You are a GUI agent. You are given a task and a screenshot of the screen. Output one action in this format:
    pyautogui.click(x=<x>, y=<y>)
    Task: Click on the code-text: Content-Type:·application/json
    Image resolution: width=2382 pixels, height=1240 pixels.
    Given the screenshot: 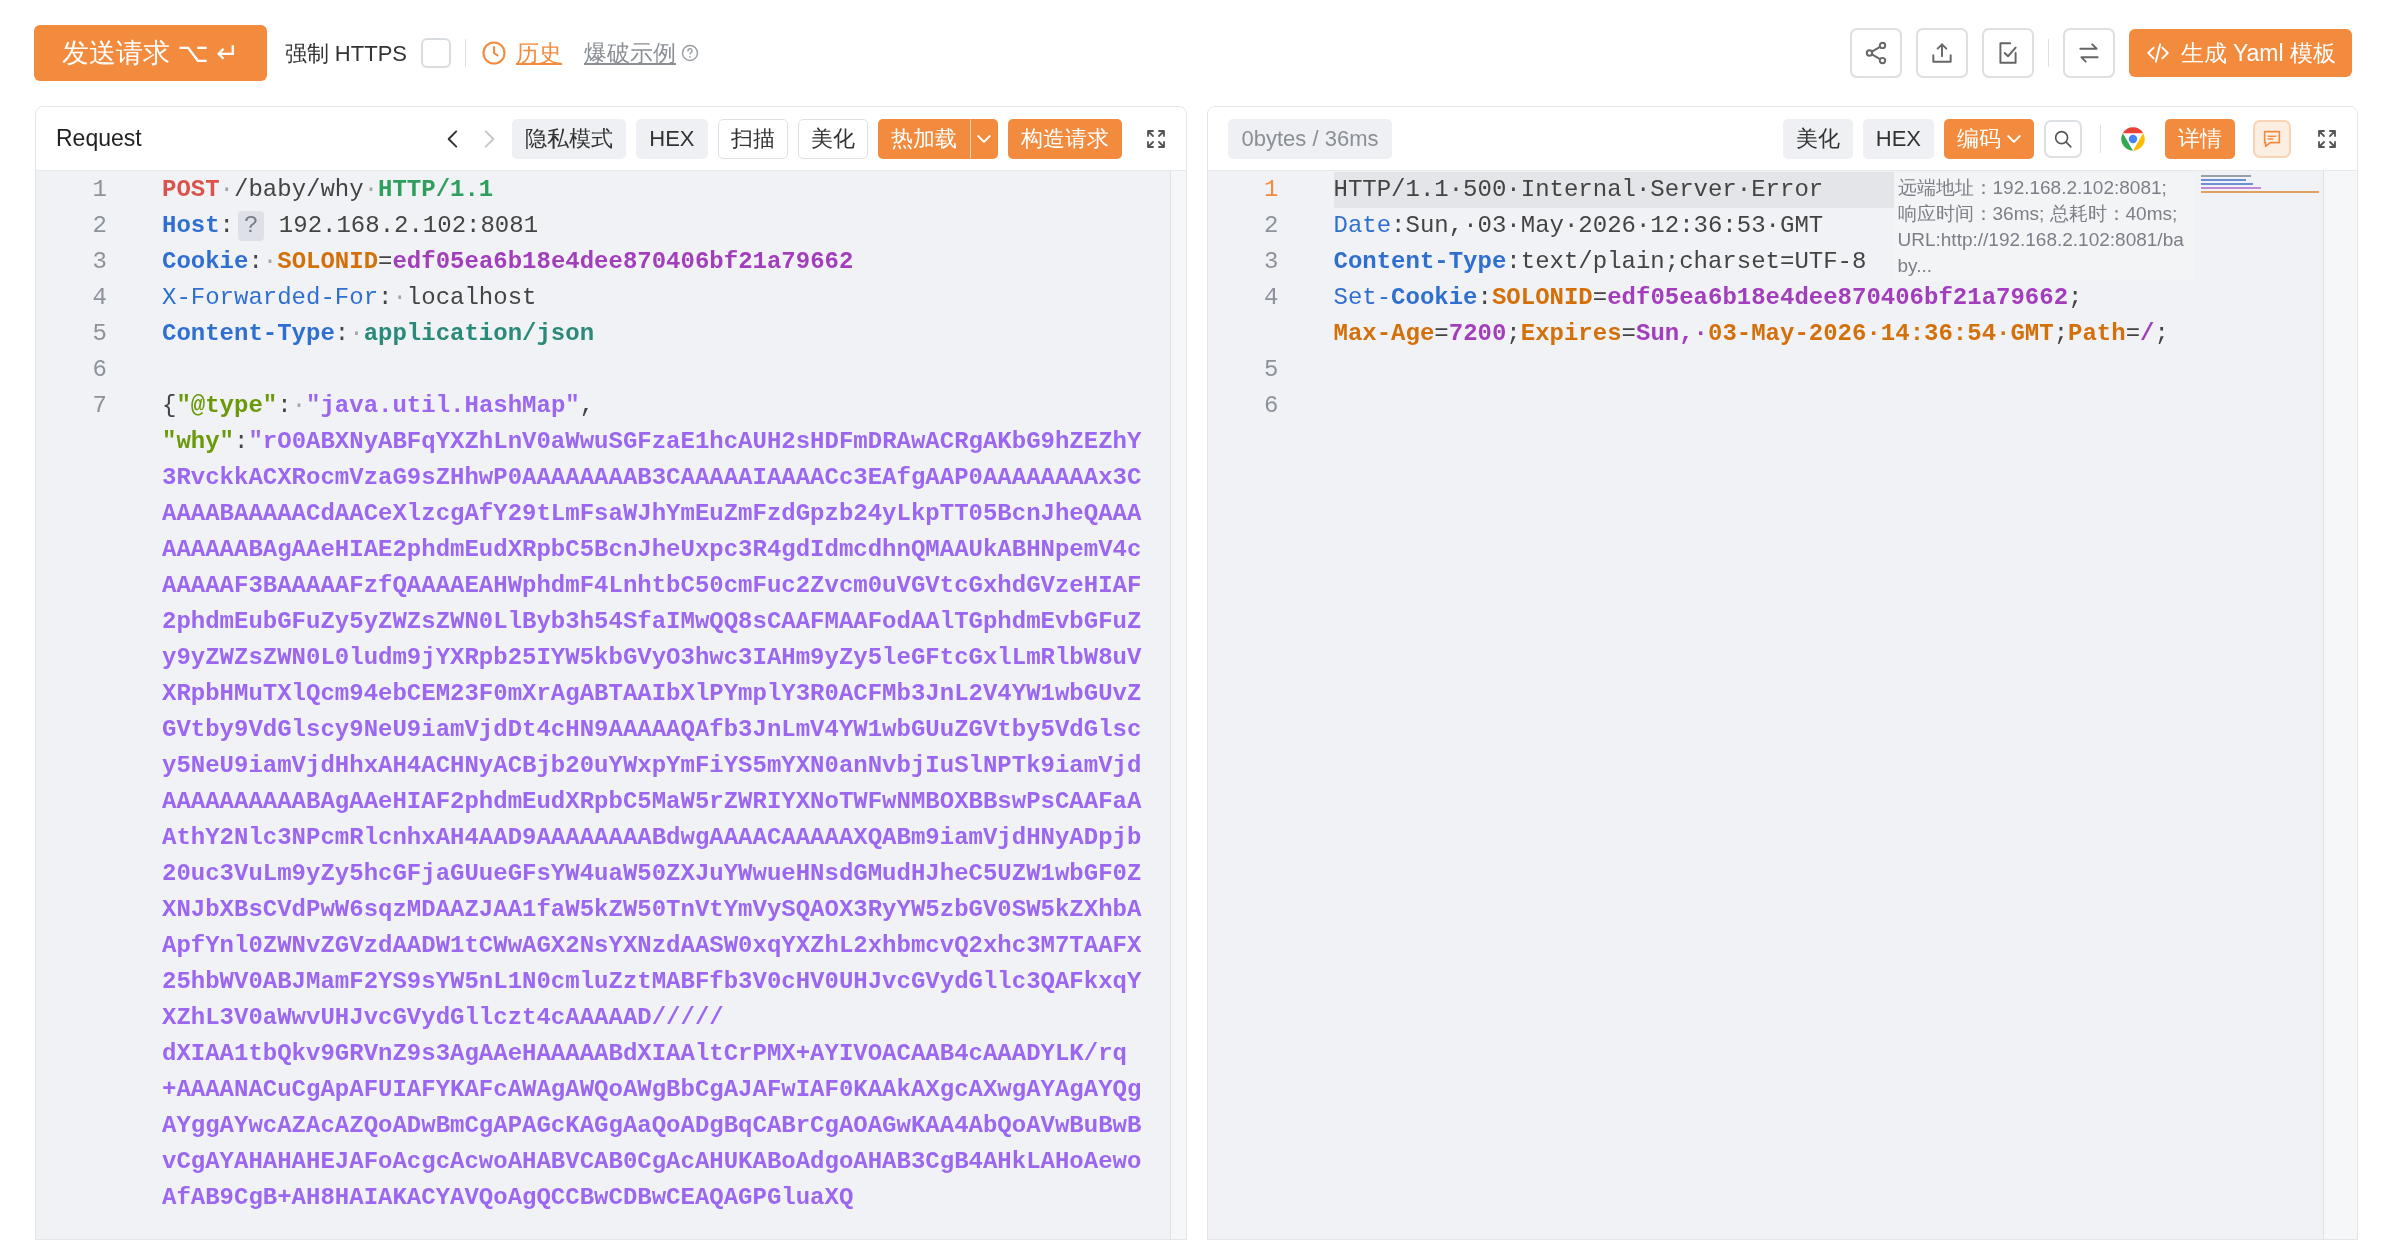 What is the action you would take?
    pyautogui.click(x=378, y=334)
    